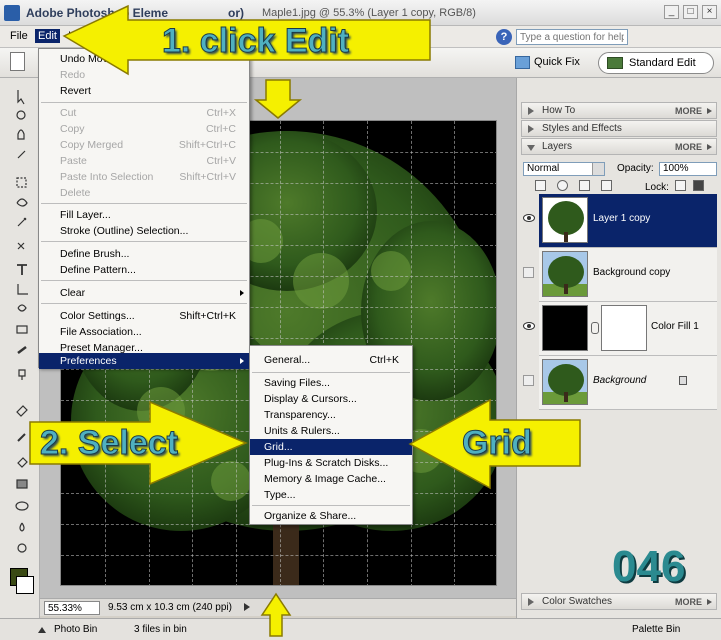 Image resolution: width=721 pixels, height=640 pixels. Describe the element at coordinates (671, 12) in the screenshot. I see `minimize-button: _` at that location.